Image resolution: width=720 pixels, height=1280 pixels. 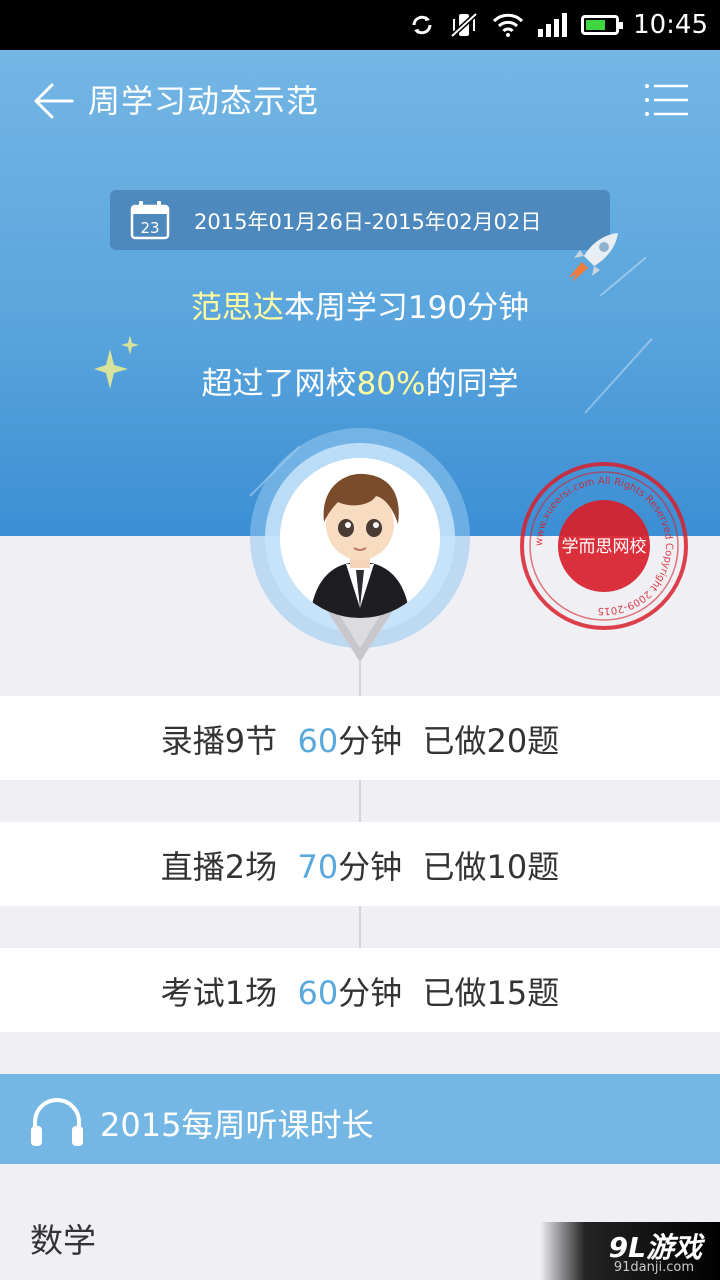 I want to click on sync-icon, so click(x=422, y=25).